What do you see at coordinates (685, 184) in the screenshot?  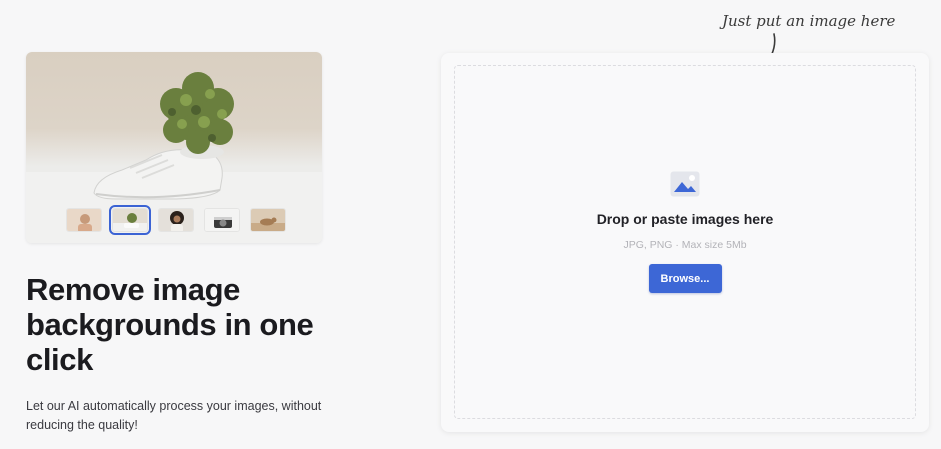 I see `image-icon` at bounding box center [685, 184].